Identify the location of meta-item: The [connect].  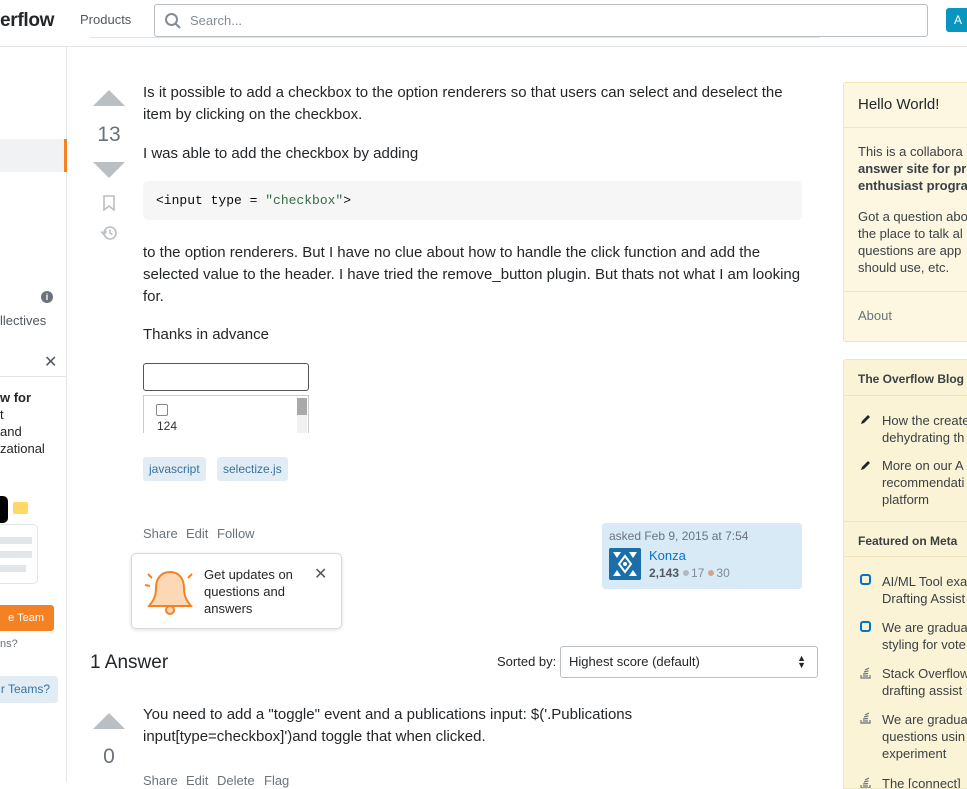
(924, 782).